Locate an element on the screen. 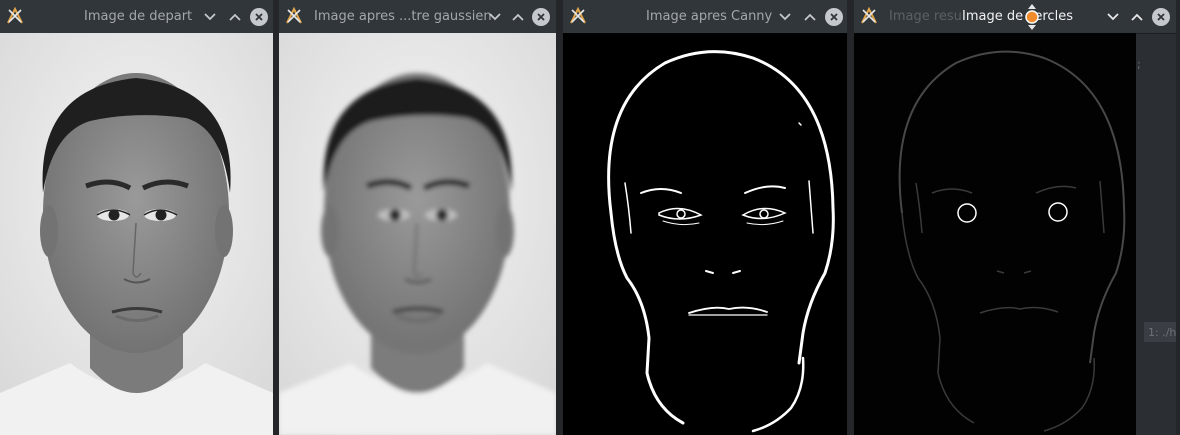  window-titlebar: Image apres ...tre gaussien is located at coordinates (417, 17).